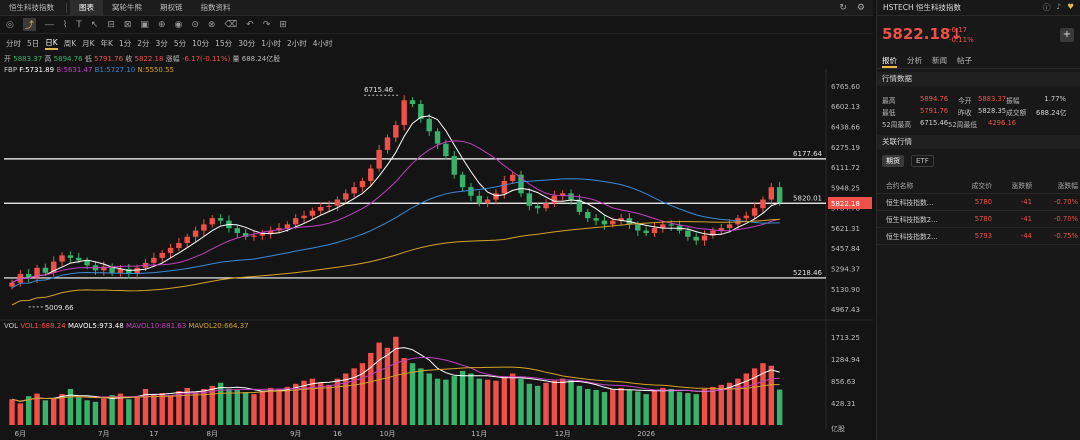 The width and height of the screenshot is (1080, 440). What do you see at coordinates (807, 154) in the screenshot?
I see `support-line-label: 6177.64` at bounding box center [807, 154].